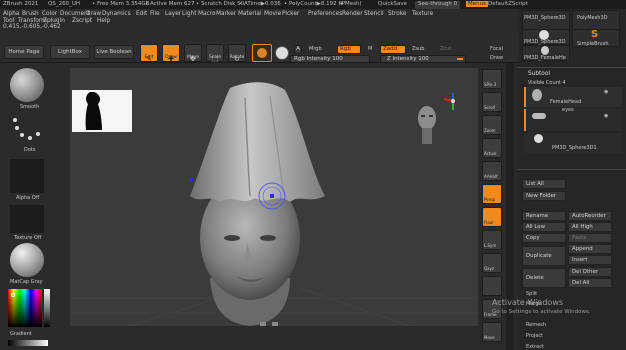 The image size is (626, 350). I want to click on move-button: ✥ Move, so click(193, 53).